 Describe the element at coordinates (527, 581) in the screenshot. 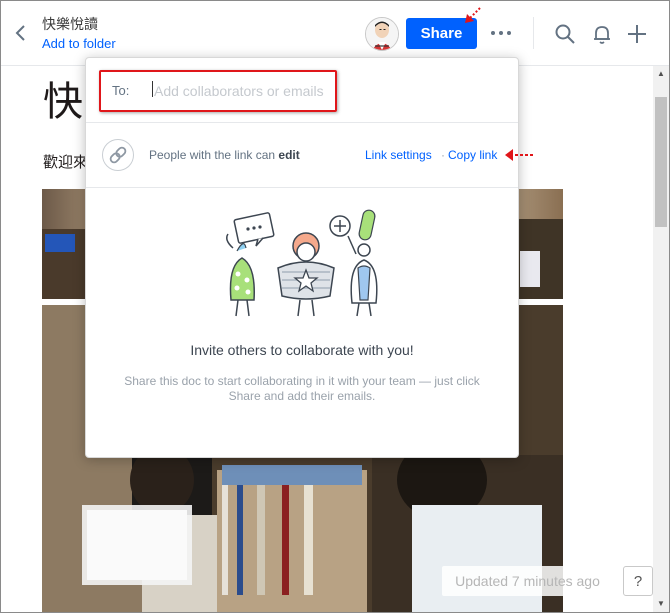

I see `updated-status: Updated 7 minutes ago` at that location.